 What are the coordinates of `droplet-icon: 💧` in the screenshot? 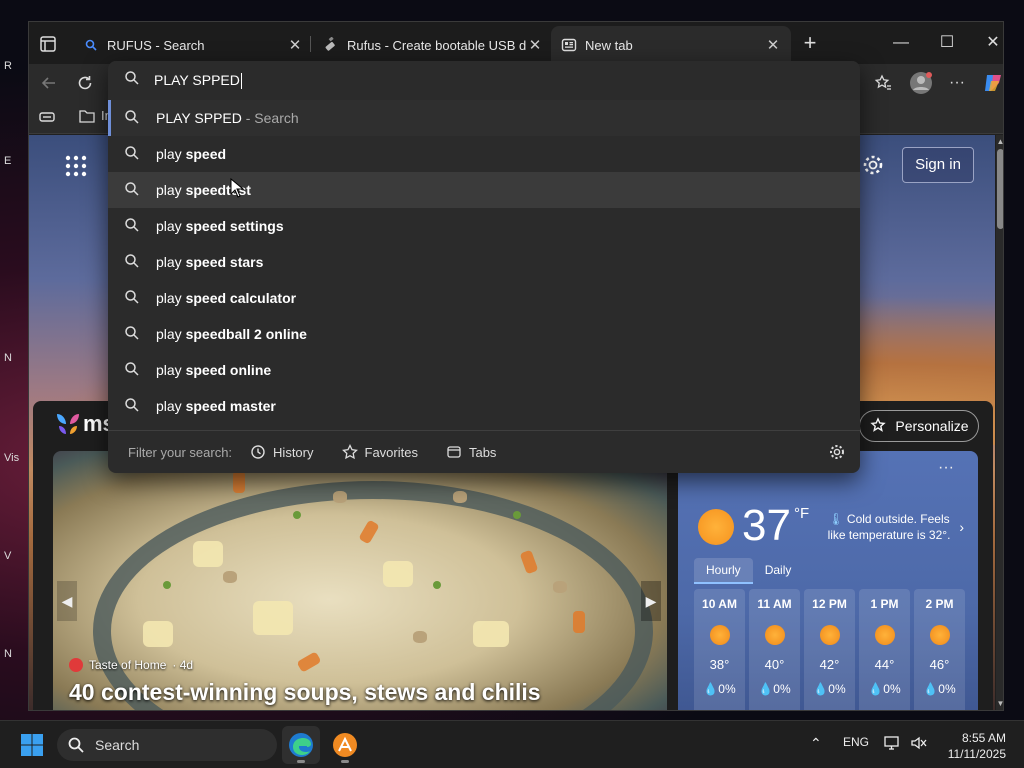 It's located at (931, 689).